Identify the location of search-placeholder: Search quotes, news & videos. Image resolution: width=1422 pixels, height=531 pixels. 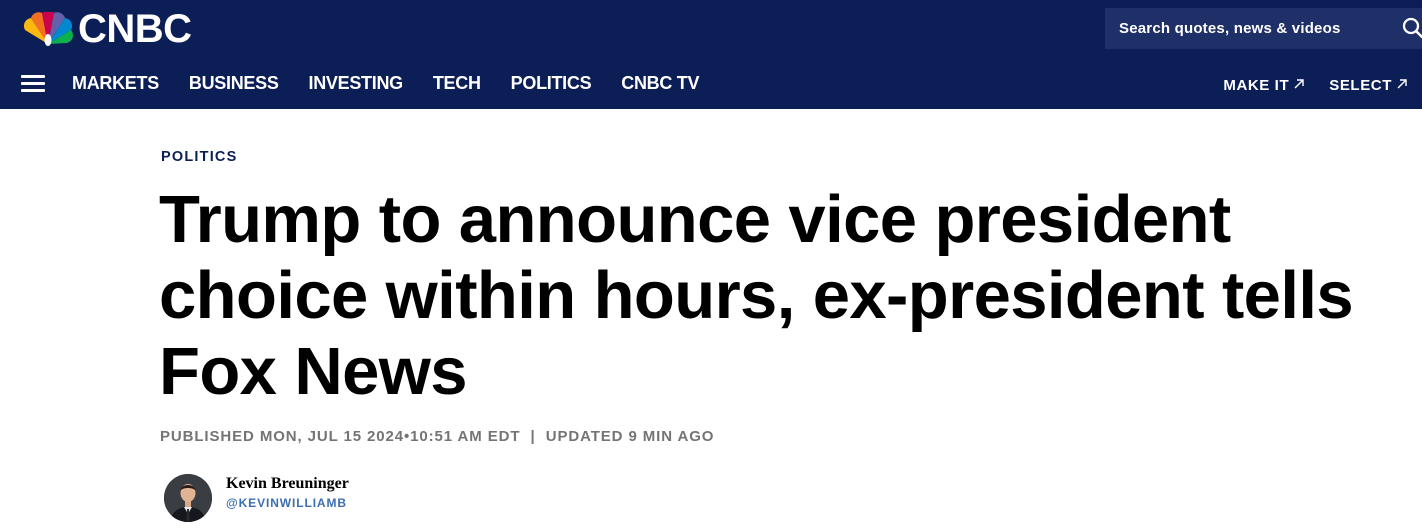
(1230, 28).